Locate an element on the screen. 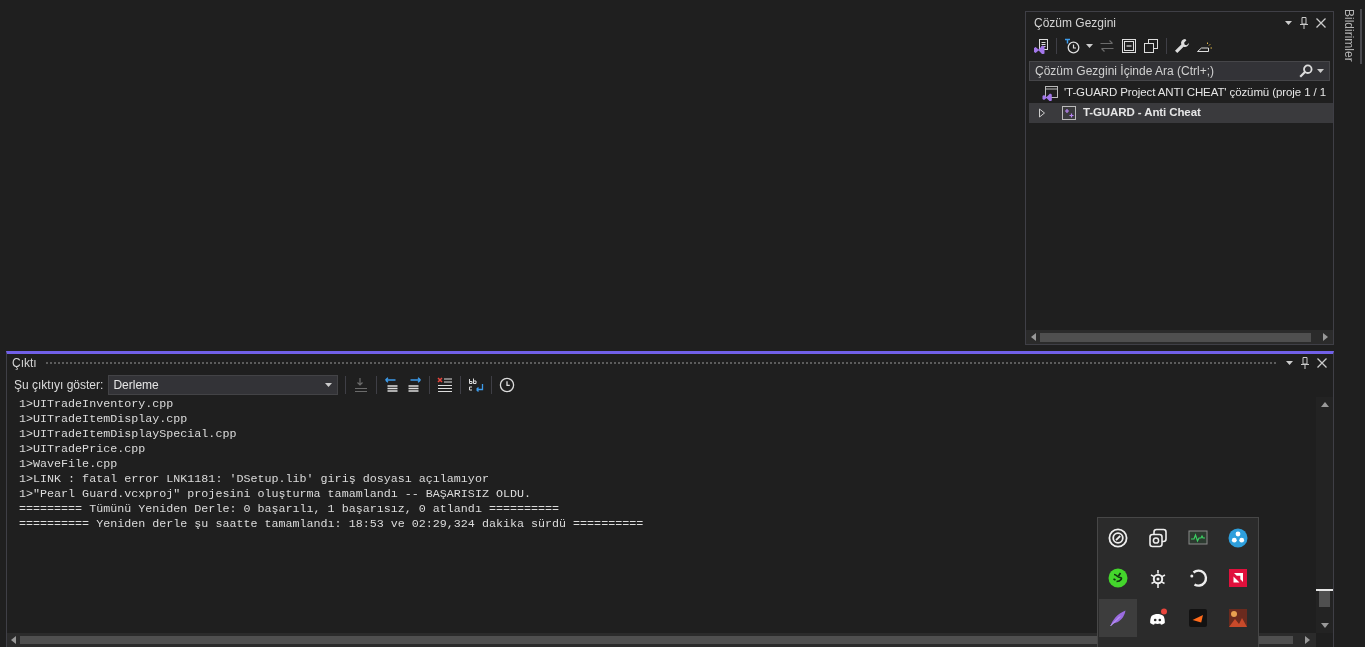  word-wrap-icon is located at coordinates (476, 384).